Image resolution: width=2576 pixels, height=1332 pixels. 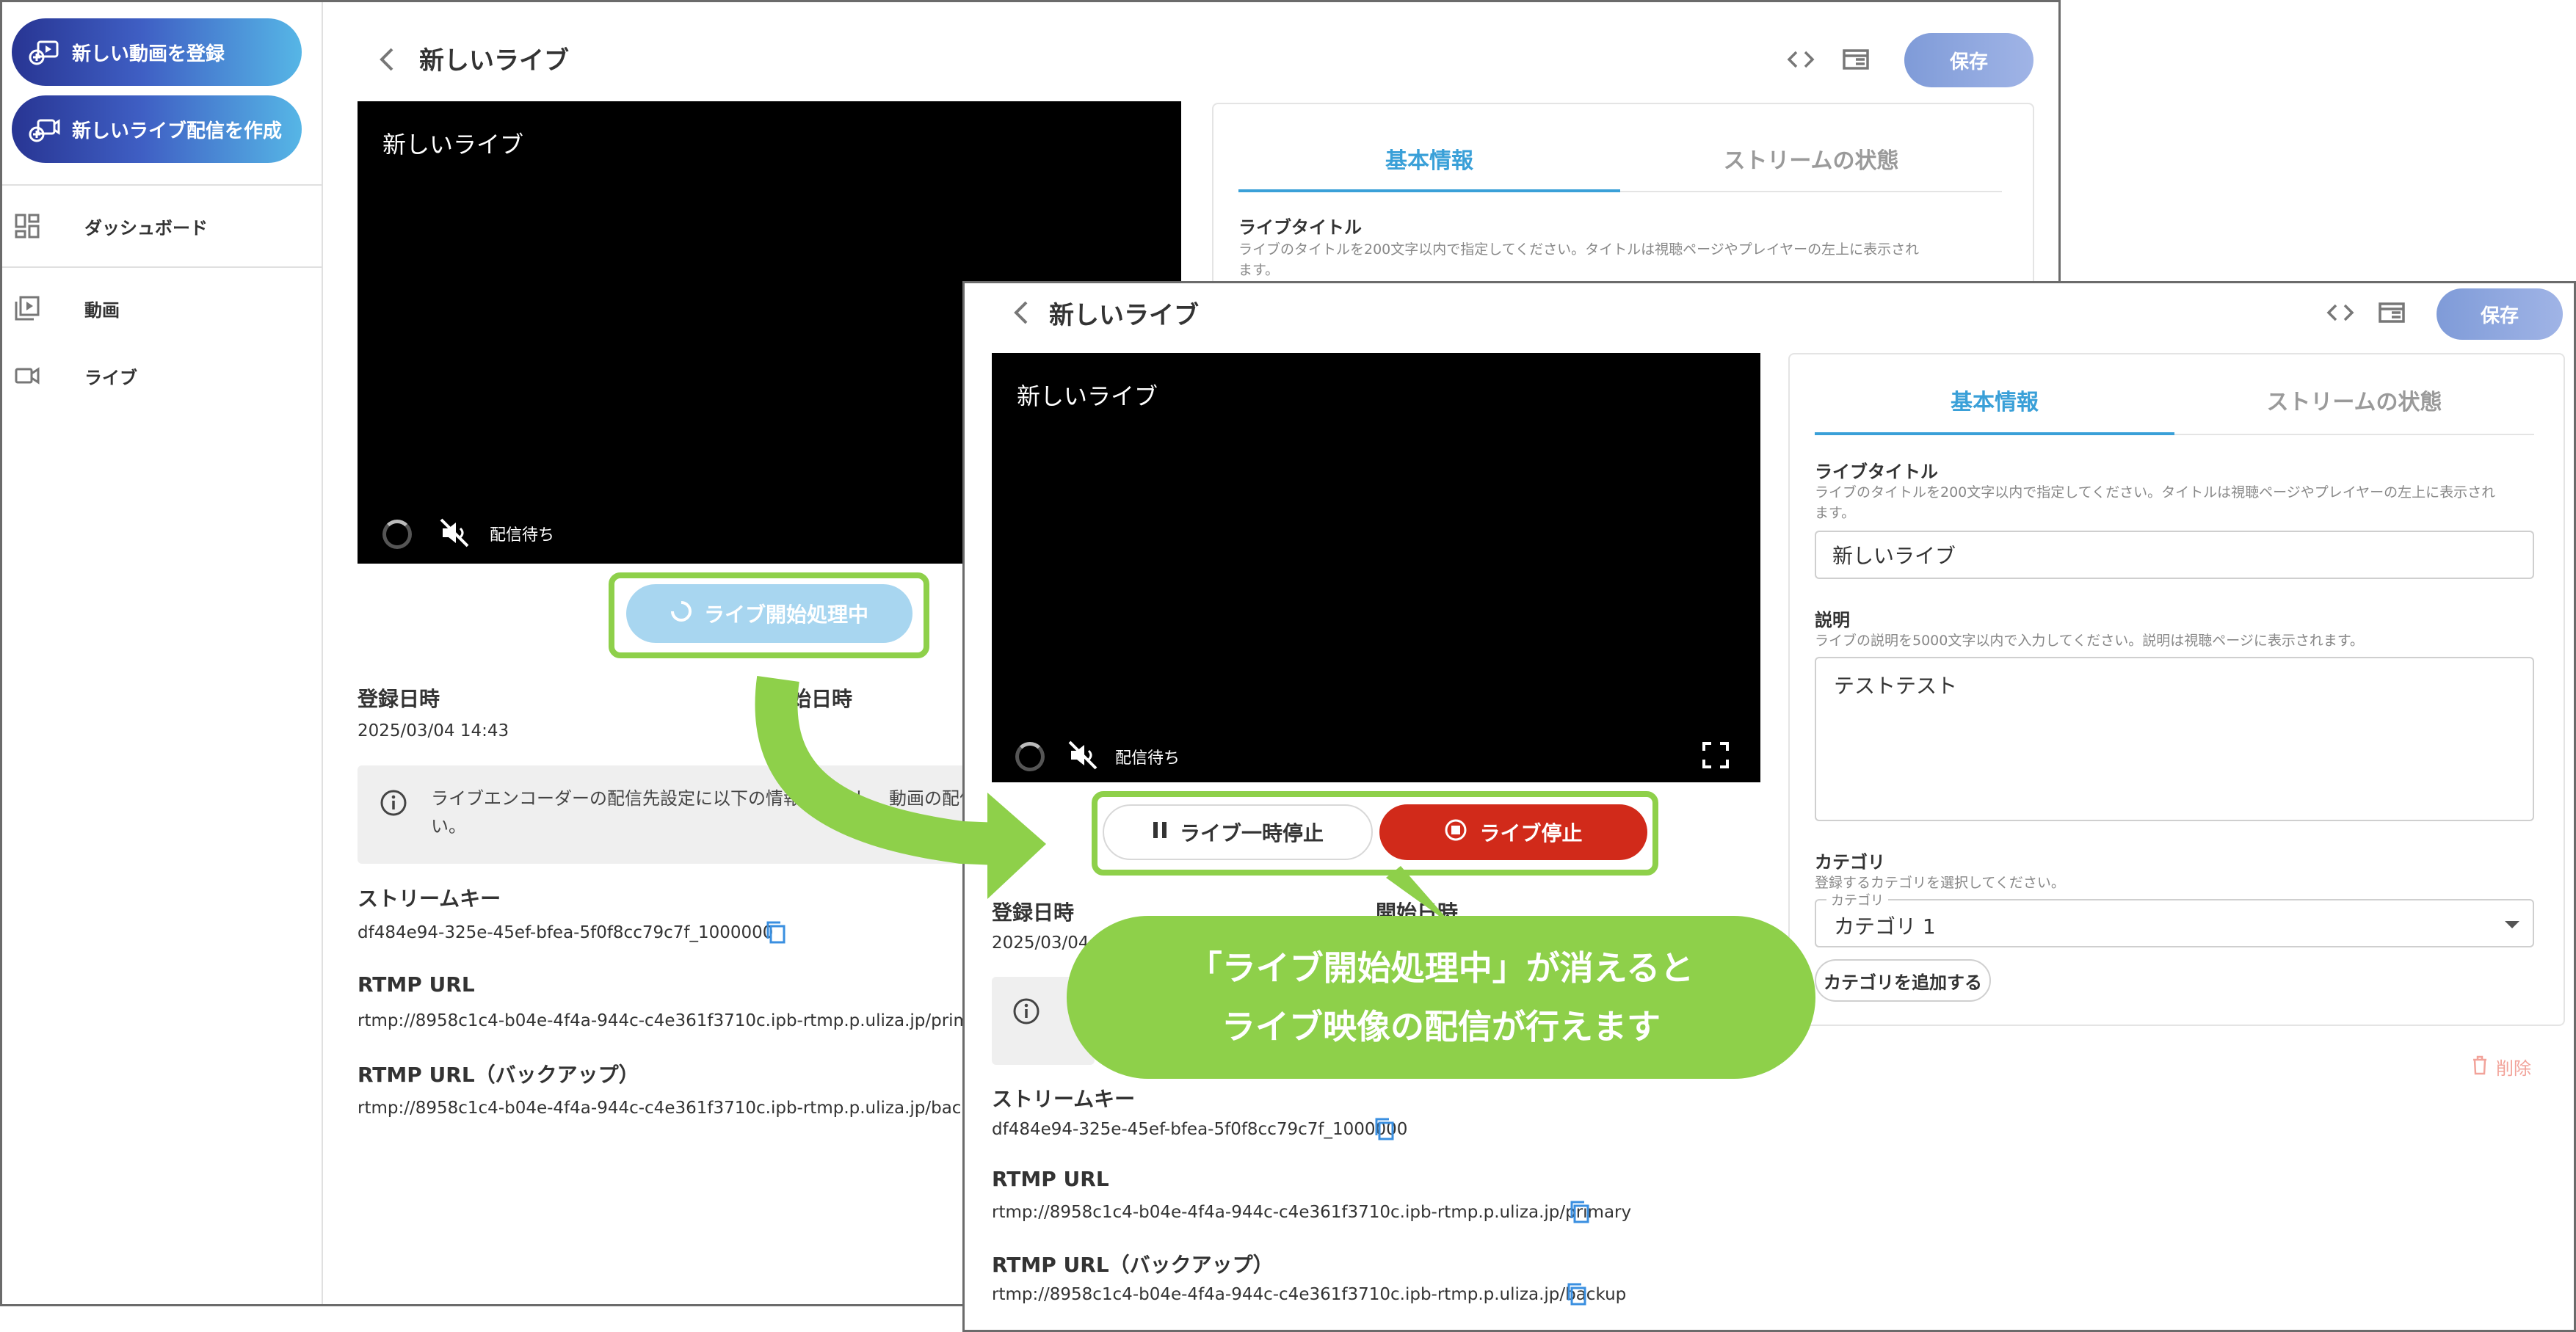 I want to click on callout-bubble: 「ライブ開始処理中」が消えると ライブ映像の配信が行えます, so click(x=1441, y=997).